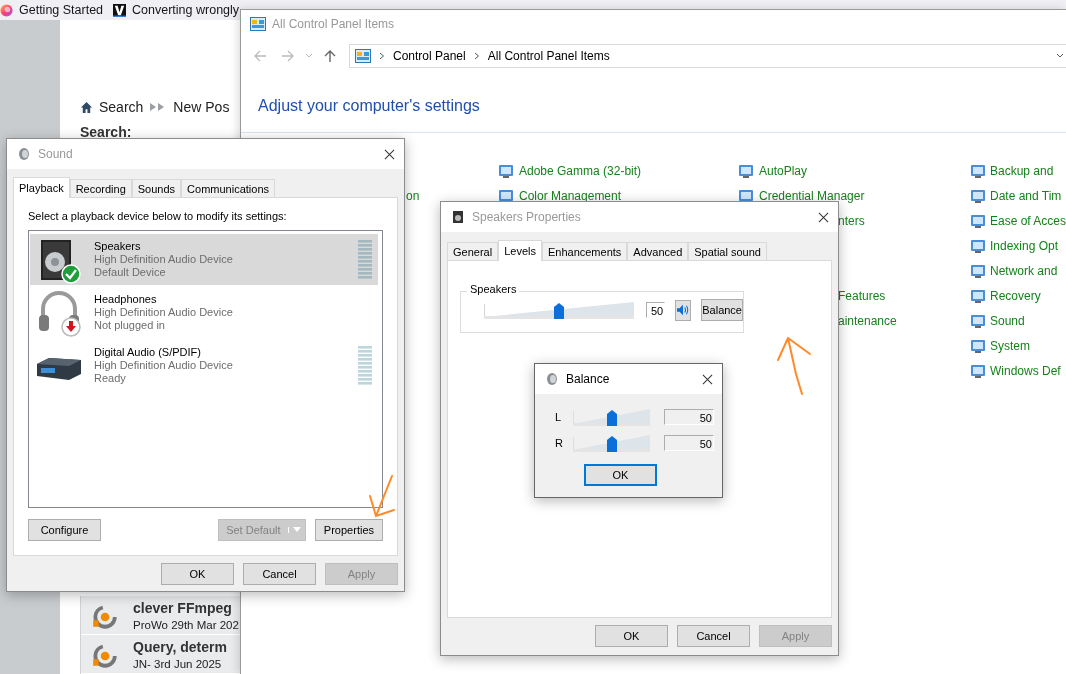 Image resolution: width=1066 pixels, height=674 pixels. Describe the element at coordinates (158, 216) in the screenshot. I see `instruction-text: Select a playback device below to modify its settings:` at that location.